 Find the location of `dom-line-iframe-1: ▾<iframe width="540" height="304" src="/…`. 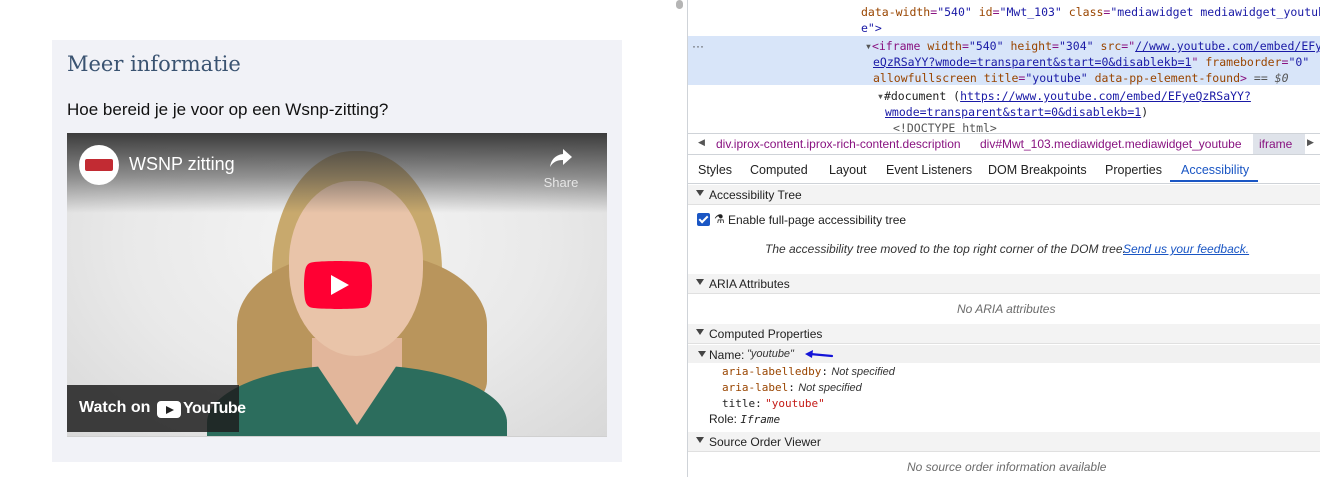

dom-line-iframe-1: ▾<iframe width="540" height="304" src="/… is located at coordinates (1092, 46).